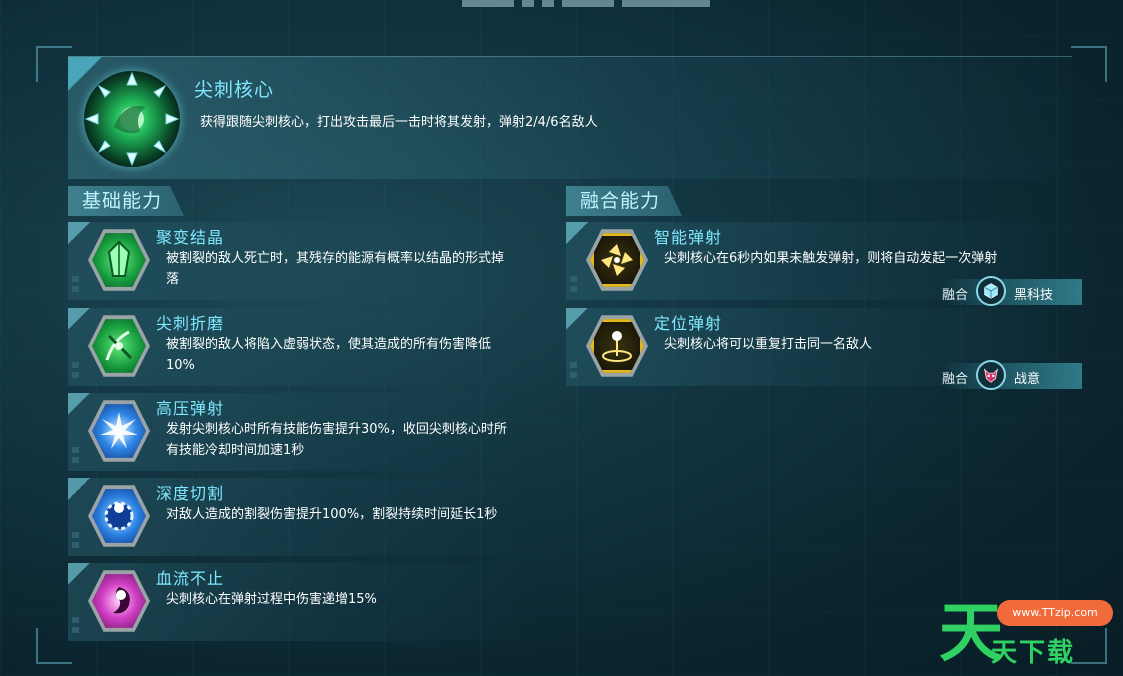 The width and height of the screenshot is (1123, 676). I want to click on watermark-url: www.TTzip.com, so click(1055, 613).